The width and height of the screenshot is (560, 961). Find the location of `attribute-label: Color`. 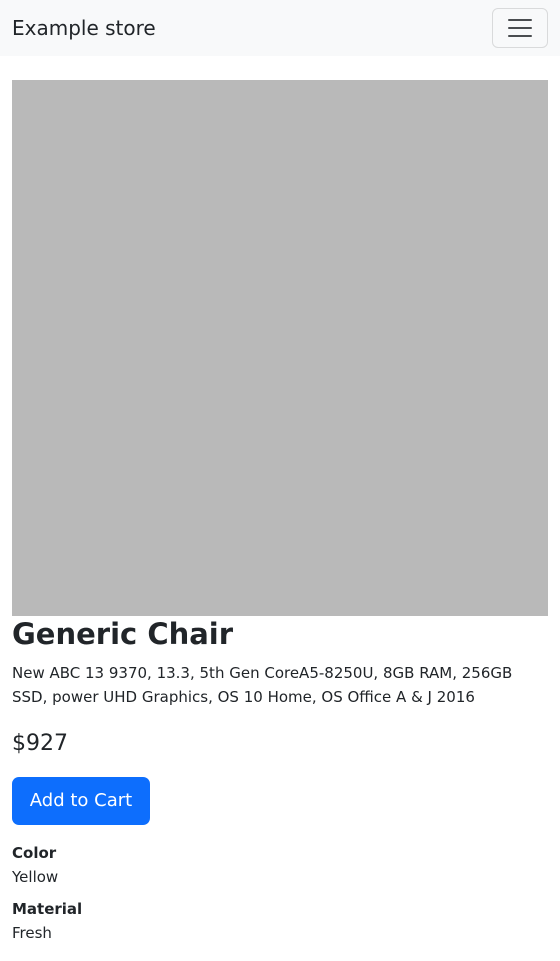

attribute-label: Color is located at coordinates (34, 853).